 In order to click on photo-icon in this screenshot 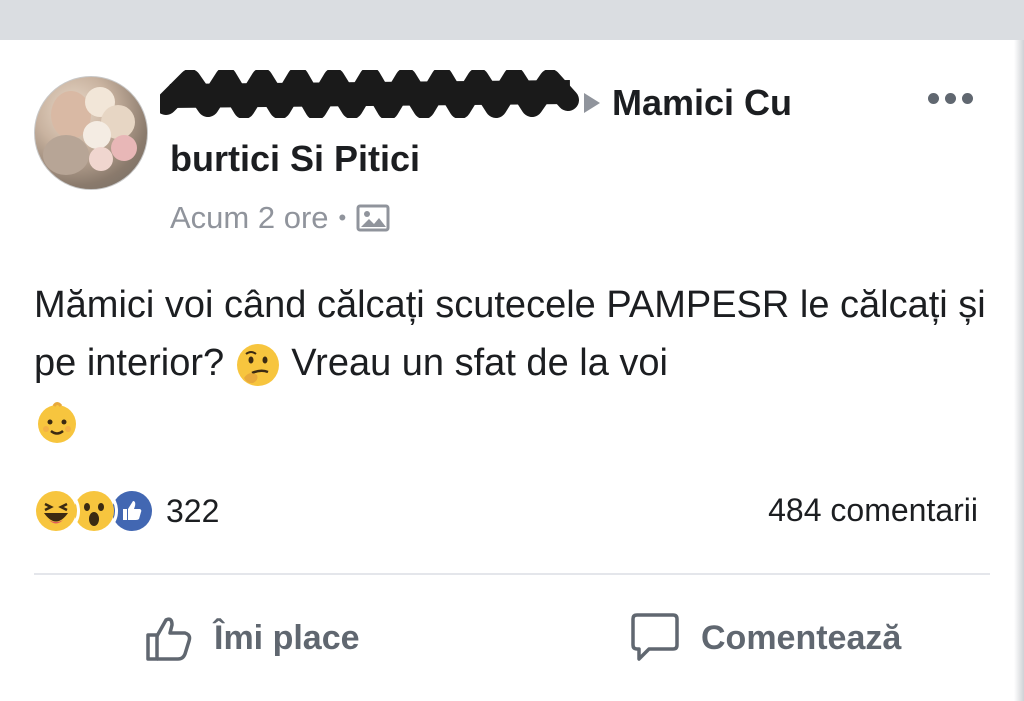, I will do `click(373, 218)`.